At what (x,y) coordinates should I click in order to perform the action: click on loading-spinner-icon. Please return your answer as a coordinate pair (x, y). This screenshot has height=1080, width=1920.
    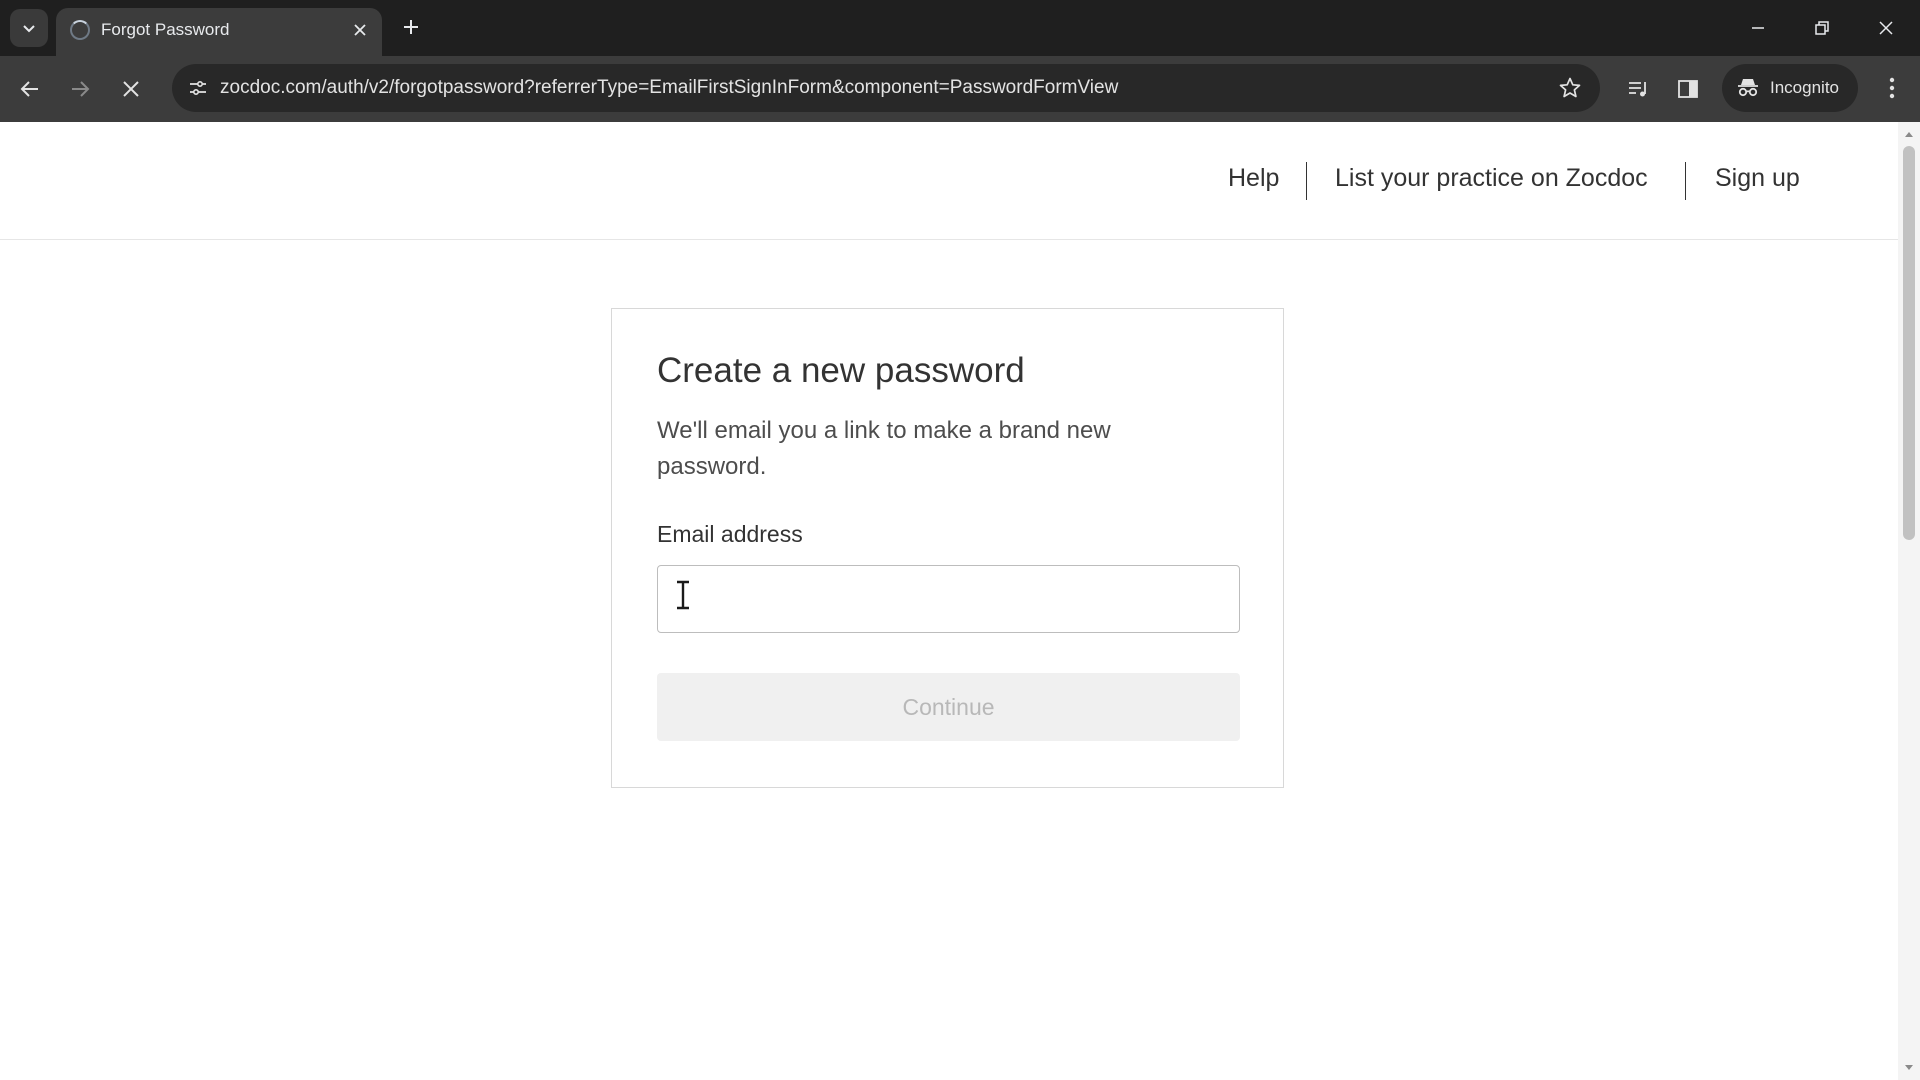
    Looking at the image, I should click on (80, 30).